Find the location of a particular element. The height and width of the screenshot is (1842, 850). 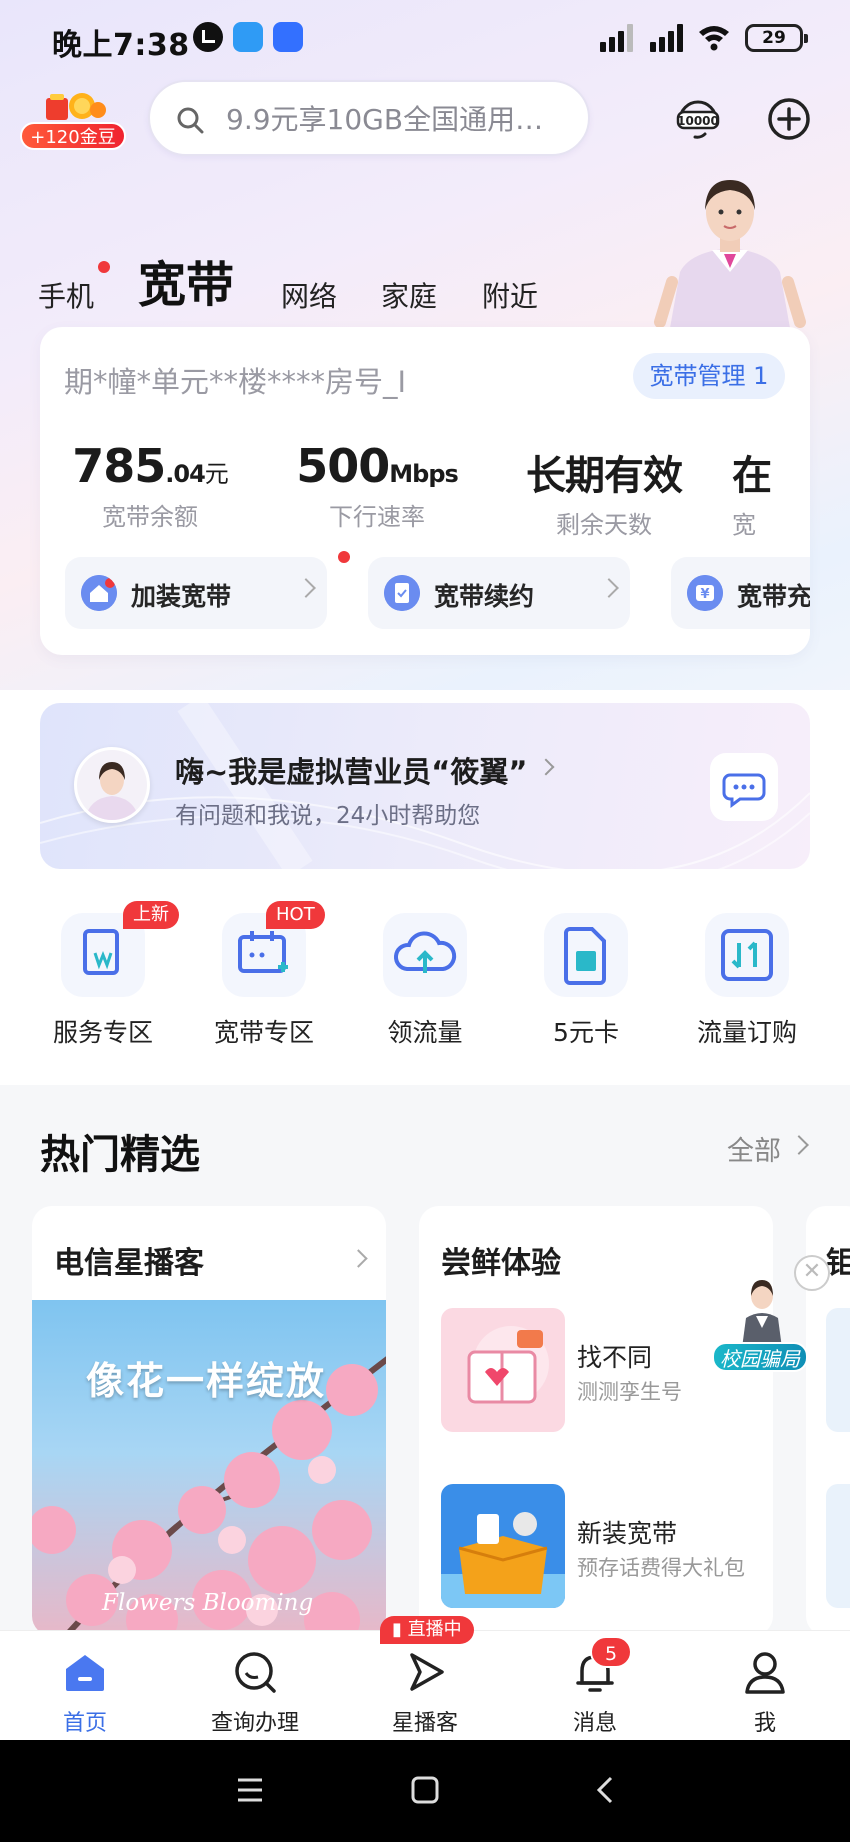

broadband-manage-button: 宽带管理 1 is located at coordinates (709, 376).